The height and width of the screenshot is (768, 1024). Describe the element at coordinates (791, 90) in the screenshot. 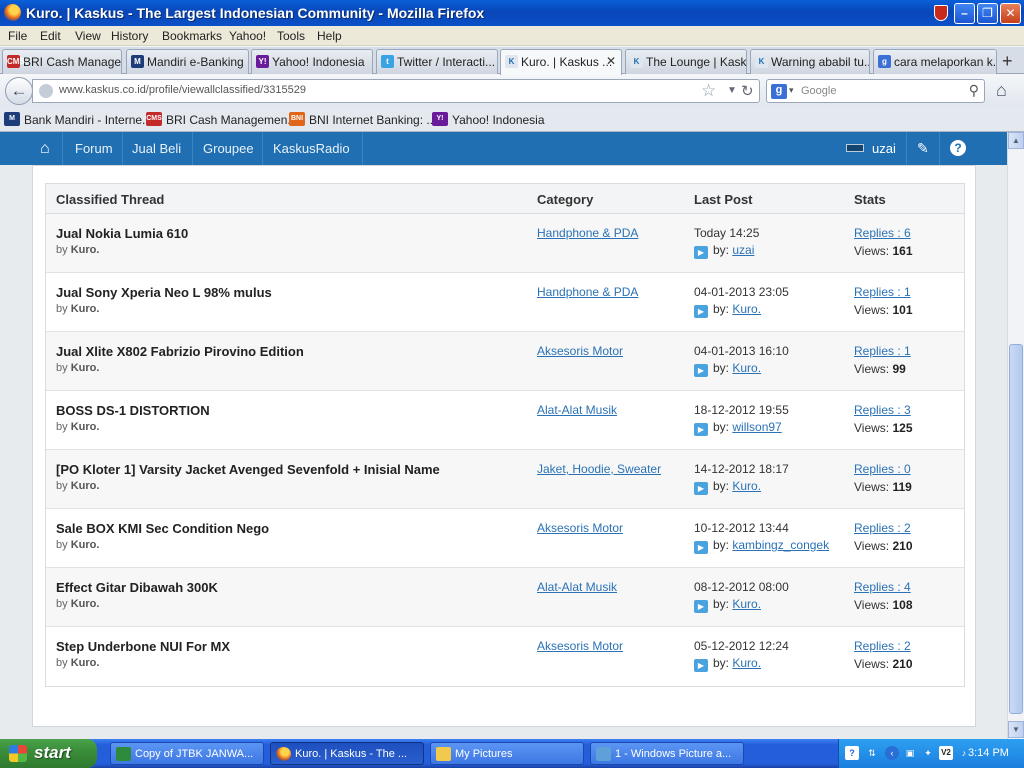

I see `chevron-down-icon: ▾` at that location.